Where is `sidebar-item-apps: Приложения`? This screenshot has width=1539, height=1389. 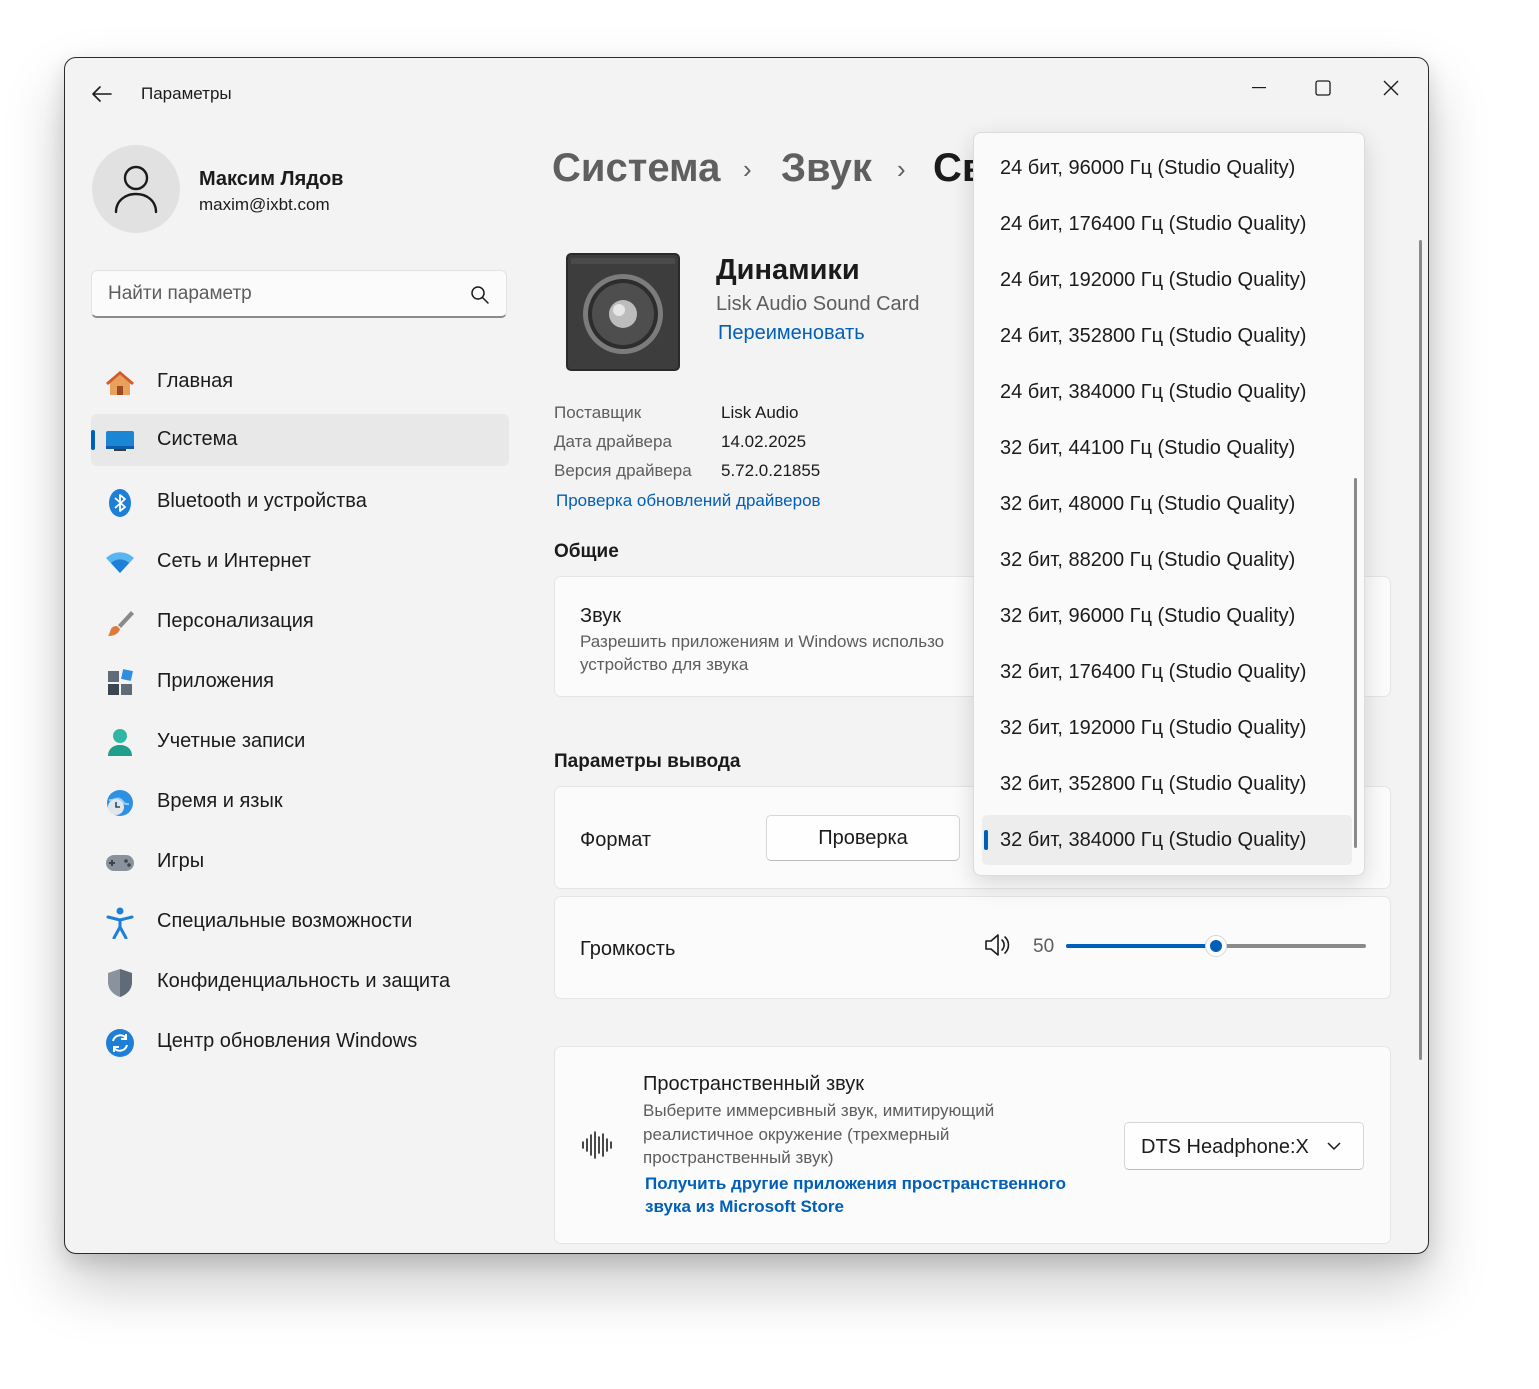 sidebar-item-apps: Приложения is located at coordinates (300, 682).